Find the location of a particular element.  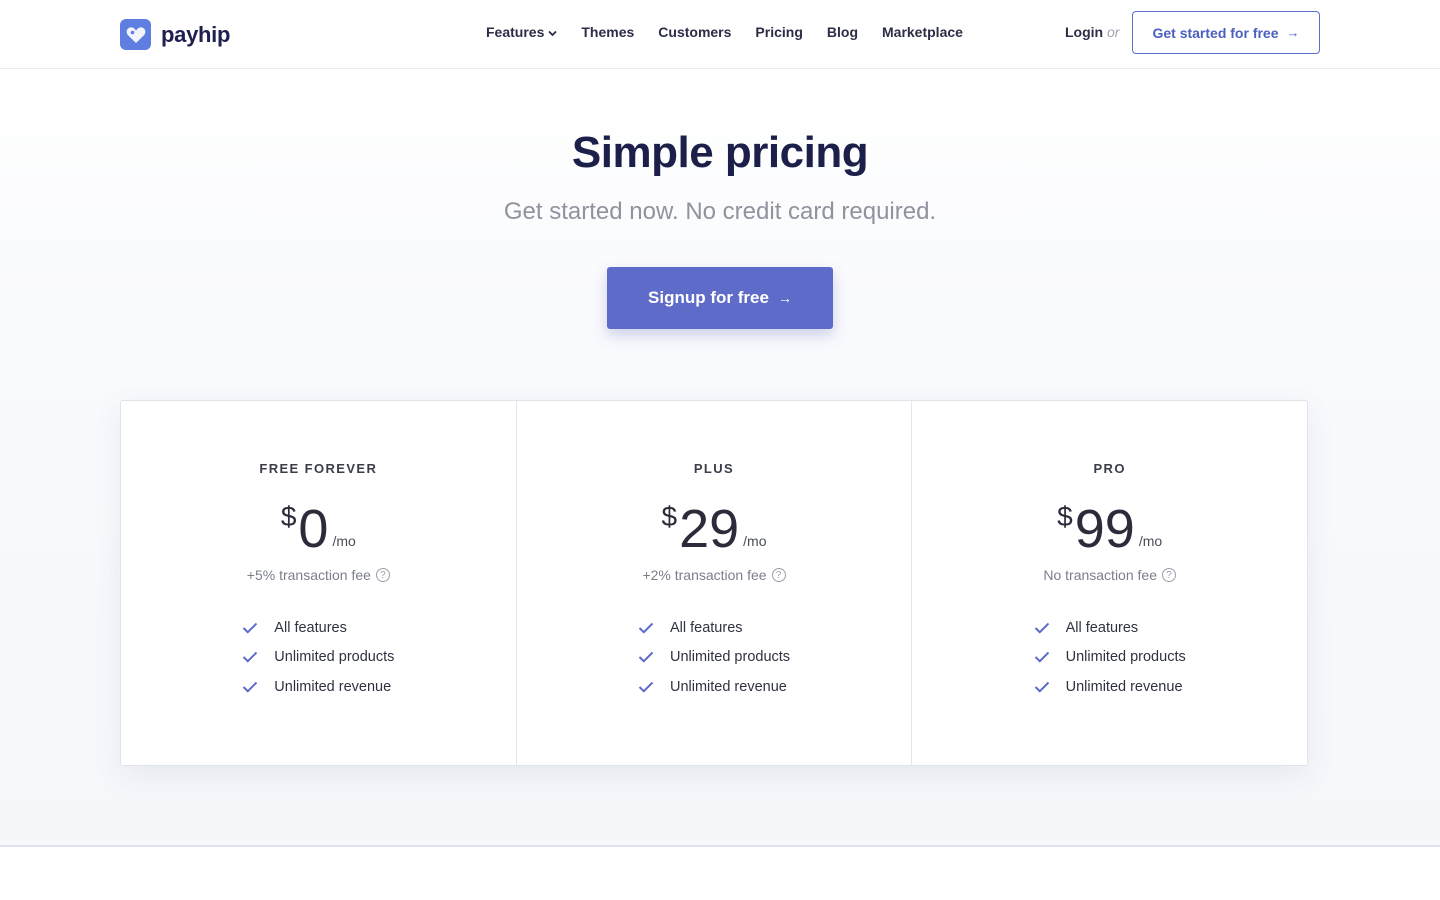

nav-item-label: Pricing is located at coordinates (779, 32).